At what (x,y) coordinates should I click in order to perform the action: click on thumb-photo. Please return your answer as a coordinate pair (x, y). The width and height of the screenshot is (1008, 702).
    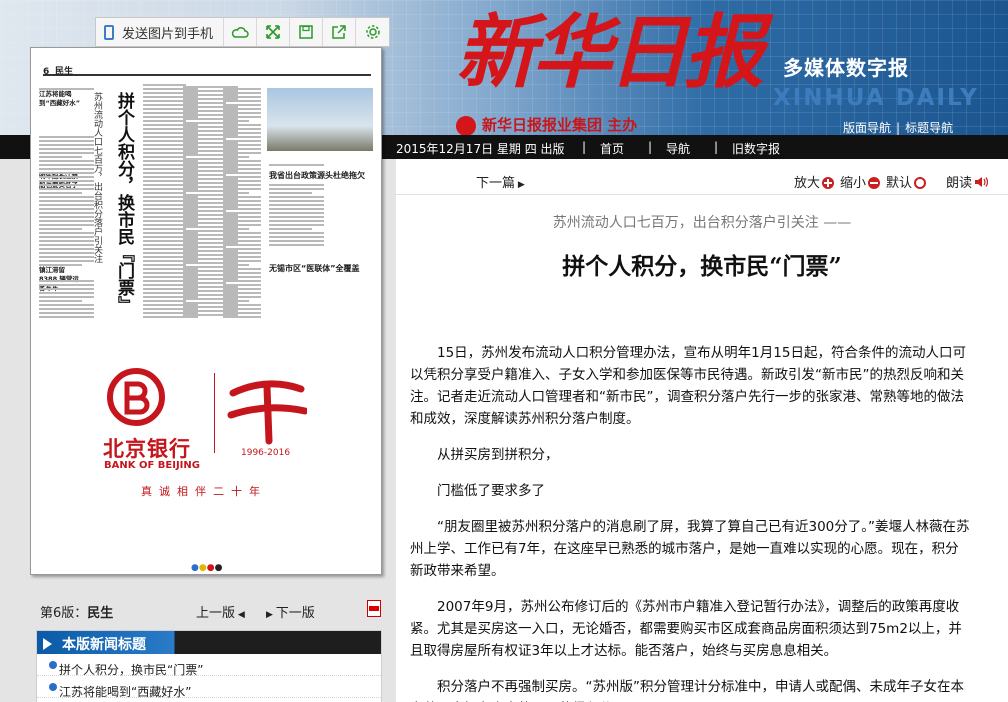
    Looking at the image, I should click on (320, 119).